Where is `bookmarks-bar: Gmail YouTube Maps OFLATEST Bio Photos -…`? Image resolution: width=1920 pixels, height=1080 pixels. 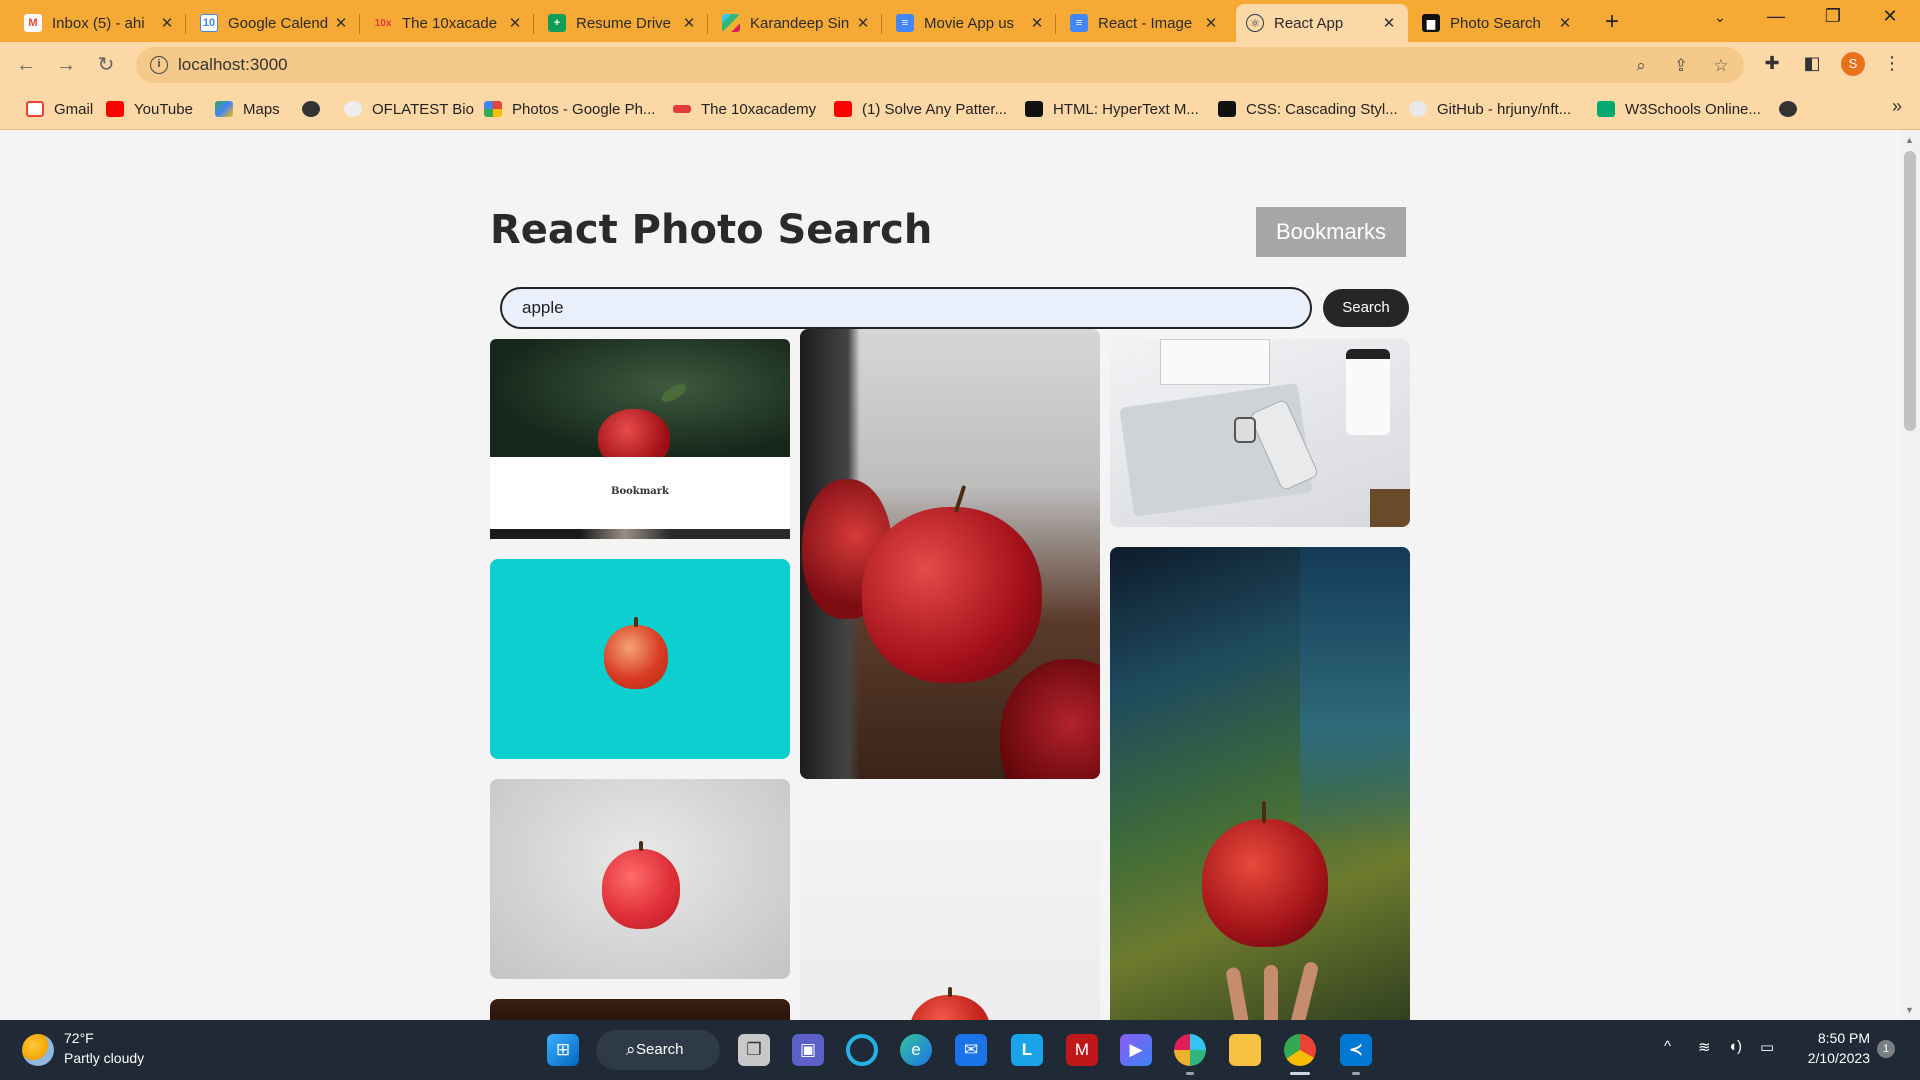
bookmarks-bar: Gmail YouTube Maps OFLATEST Bio Photos -… is located at coordinates (960, 109).